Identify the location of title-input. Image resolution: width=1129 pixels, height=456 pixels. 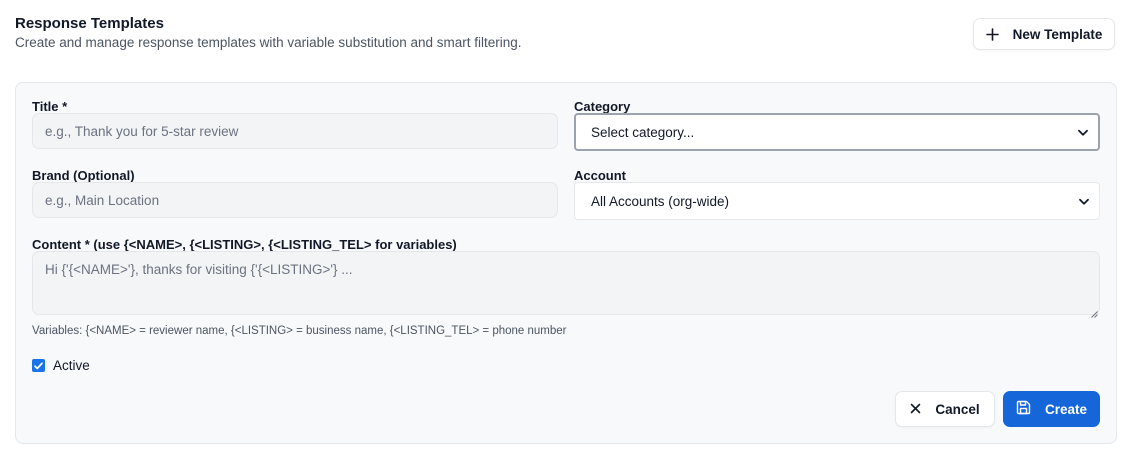
(295, 131).